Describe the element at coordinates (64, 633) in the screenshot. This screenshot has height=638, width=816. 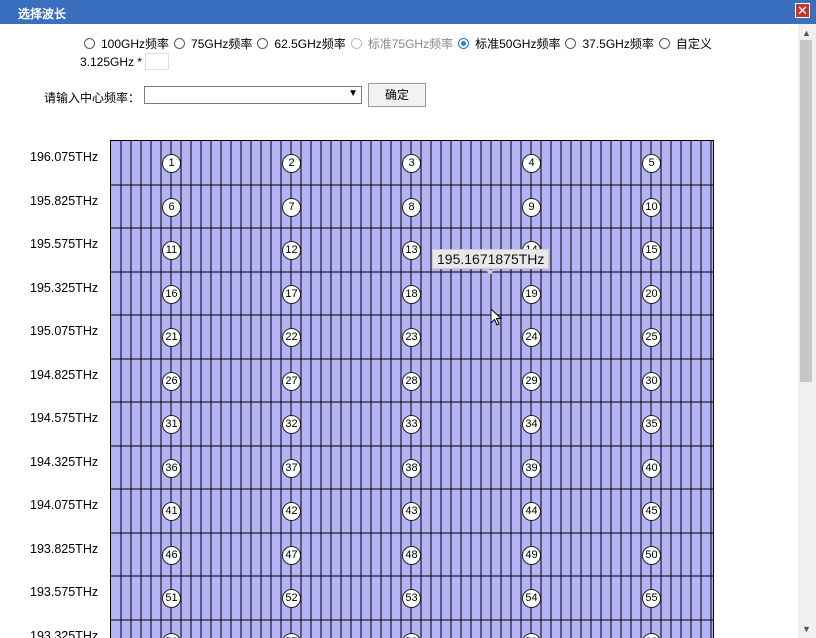
I see `row-frequency-label: 193.325THz` at that location.